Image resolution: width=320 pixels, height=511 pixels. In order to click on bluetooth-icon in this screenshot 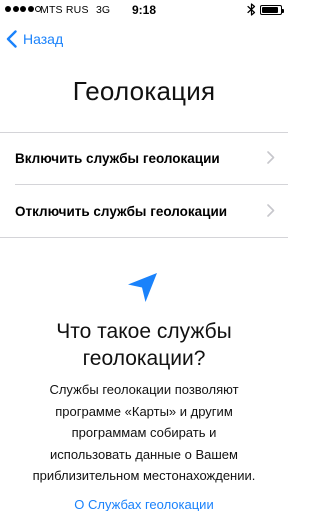, I will do `click(251, 9)`.